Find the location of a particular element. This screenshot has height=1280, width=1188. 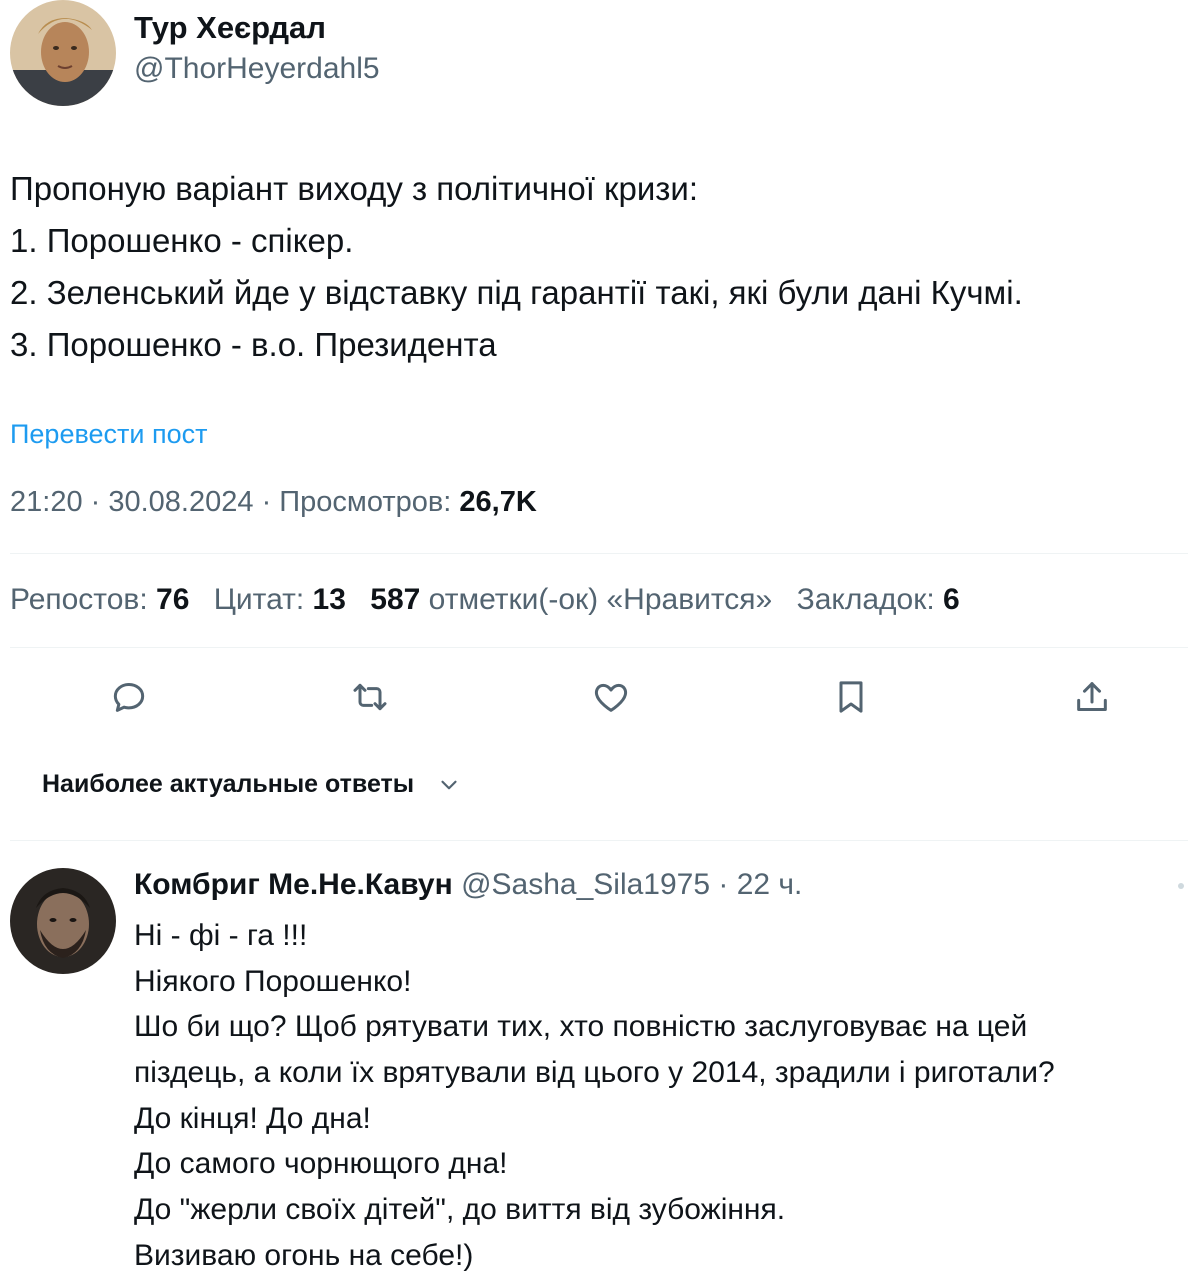

translate-post-link: Перевести пост is located at coordinates (108, 434).